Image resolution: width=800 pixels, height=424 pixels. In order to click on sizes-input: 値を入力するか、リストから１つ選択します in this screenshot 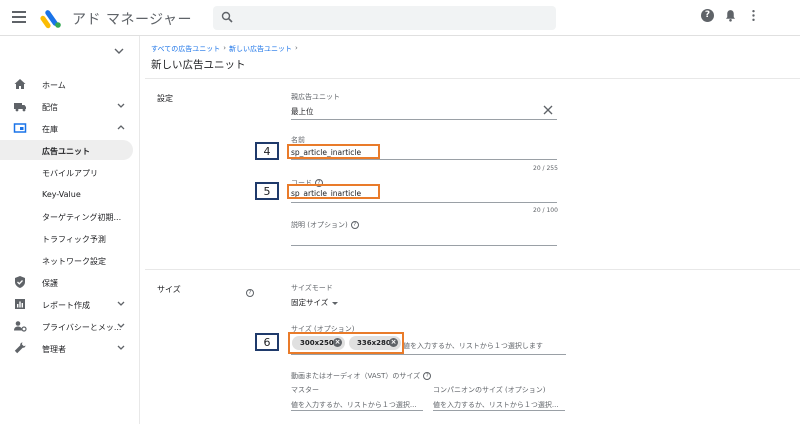, I will do `click(473, 346)`.